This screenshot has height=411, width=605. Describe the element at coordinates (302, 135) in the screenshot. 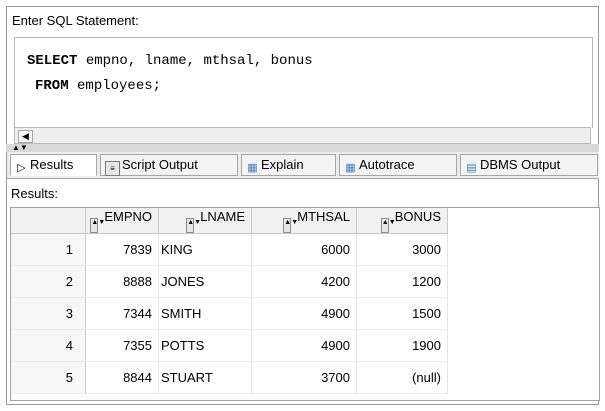

I see `editor-horizontal-scrollbar: ◀` at that location.